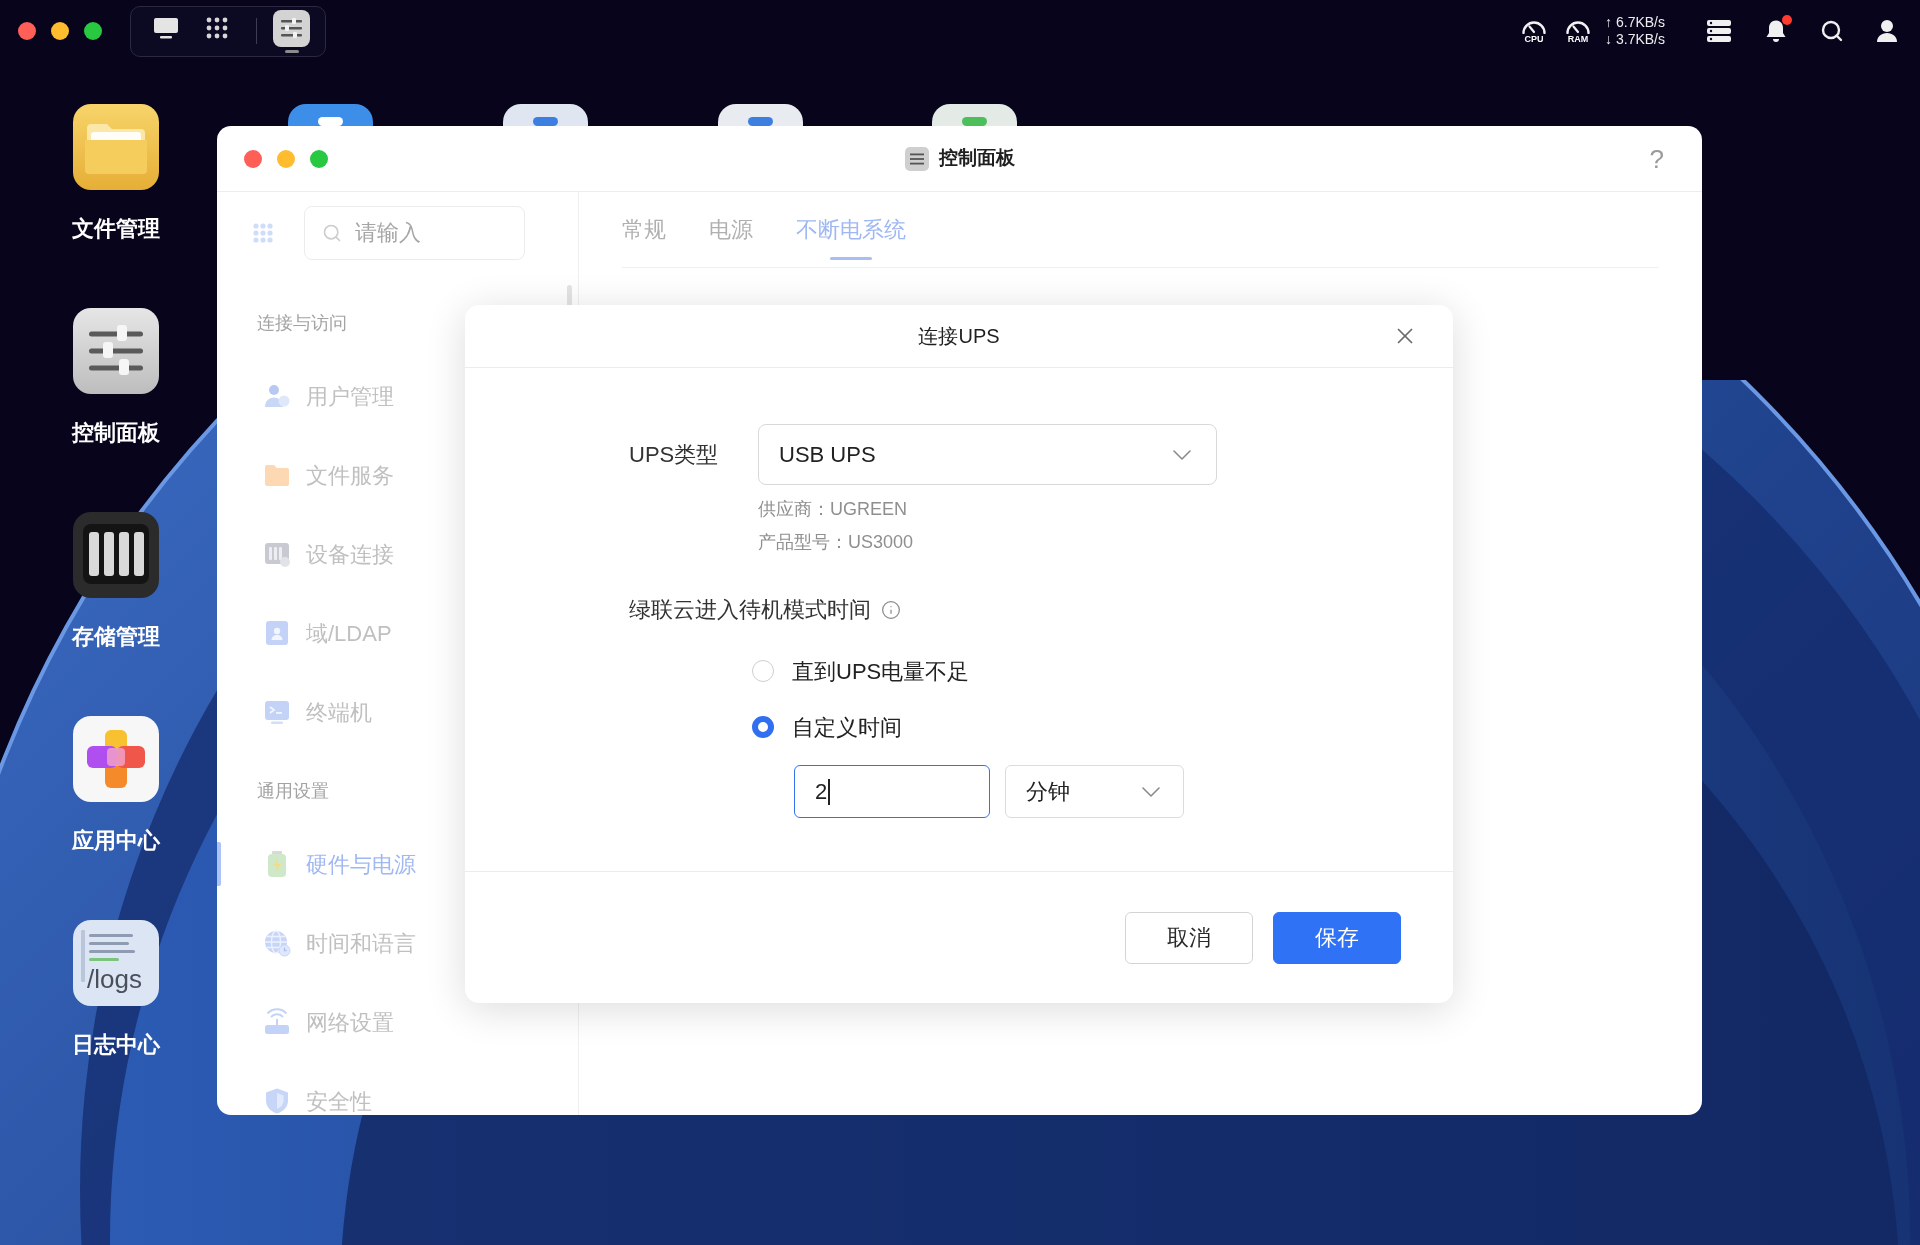 This screenshot has height=1245, width=1920. I want to click on scrollbar, so click(569, 296).